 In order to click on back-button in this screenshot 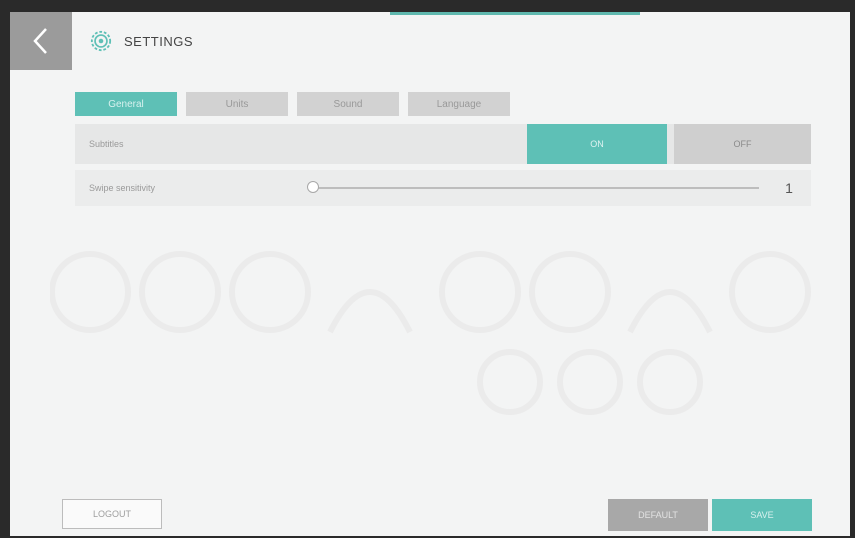, I will do `click(41, 41)`.